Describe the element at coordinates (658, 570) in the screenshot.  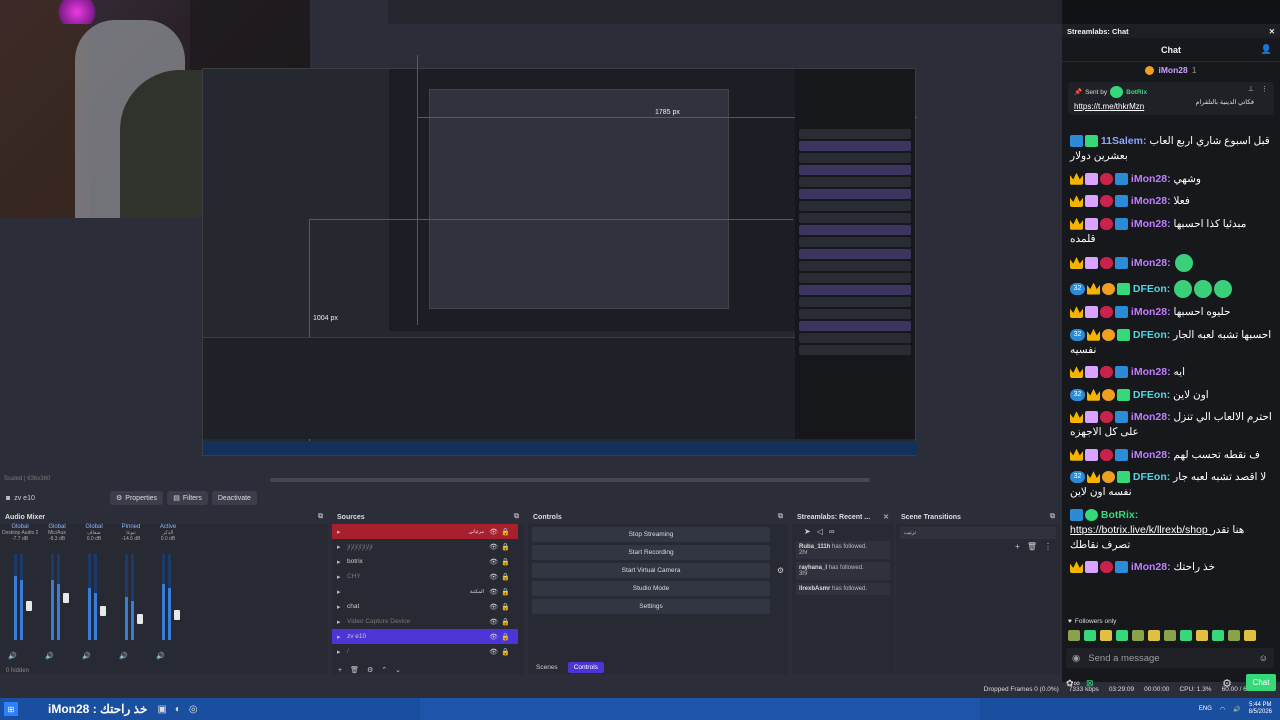
I see `start-virtual-camera-button: Start Virtual Camera ⚙` at that location.